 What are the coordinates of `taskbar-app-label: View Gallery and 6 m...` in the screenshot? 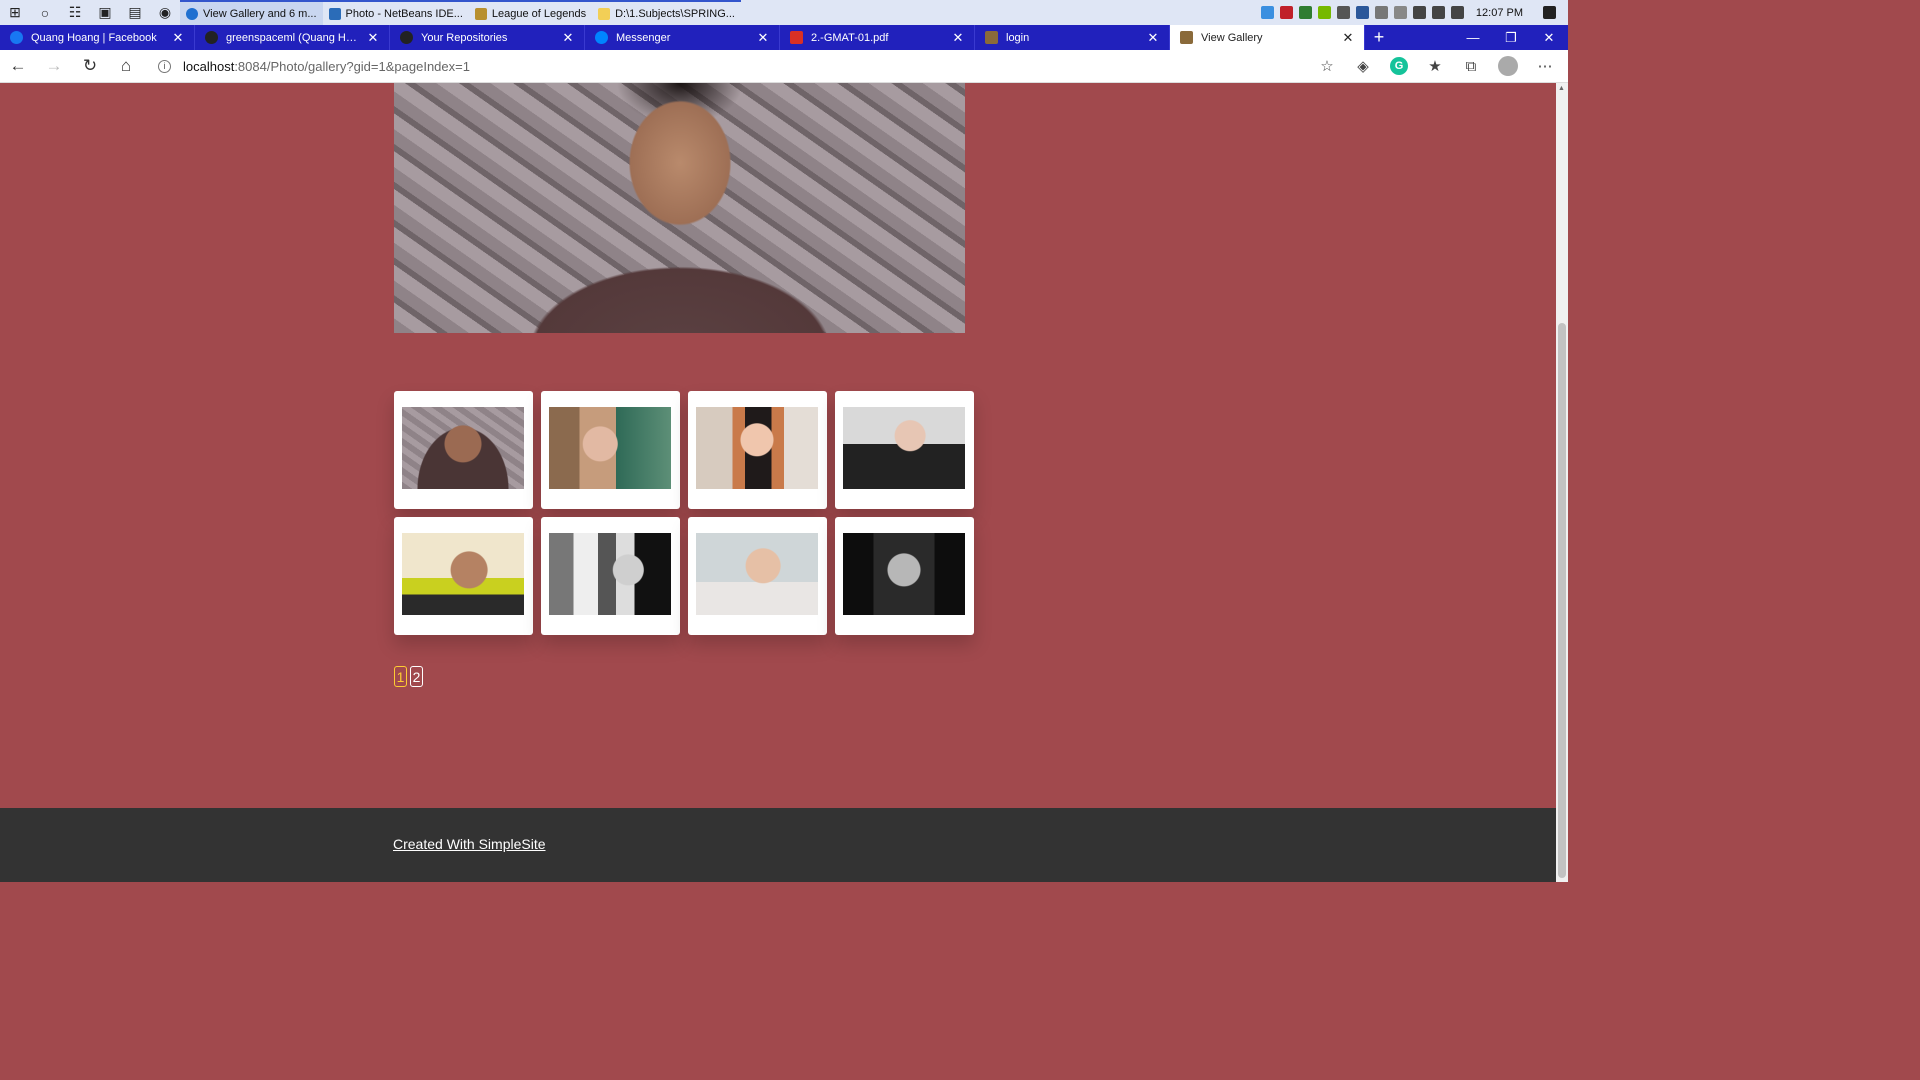 It's located at (260, 13).